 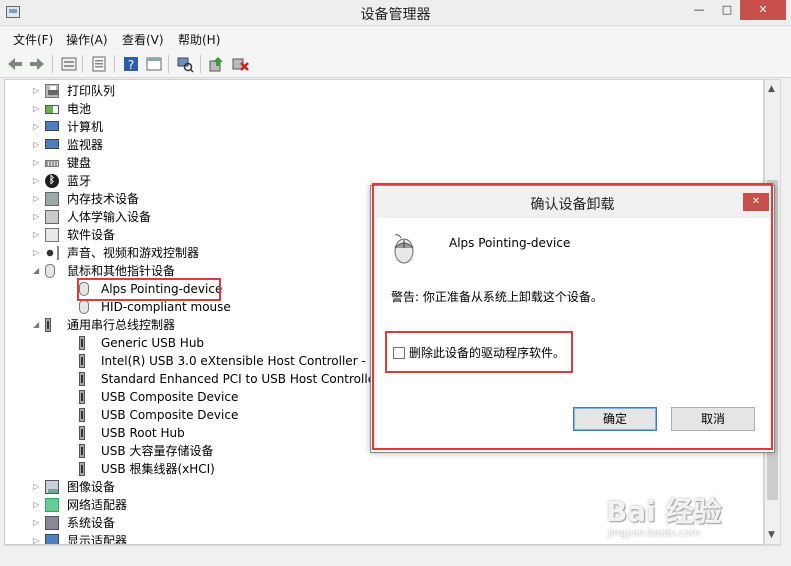 I want to click on horizontal-scrollbar, so click(x=392, y=553).